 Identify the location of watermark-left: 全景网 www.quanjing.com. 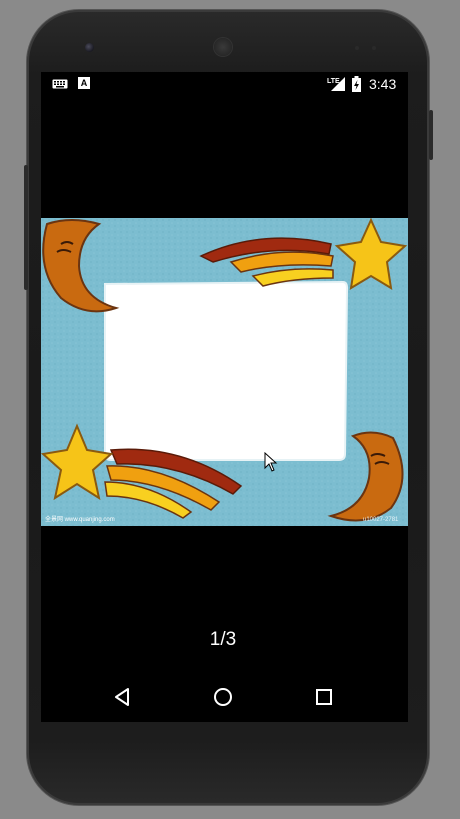
(80, 519).